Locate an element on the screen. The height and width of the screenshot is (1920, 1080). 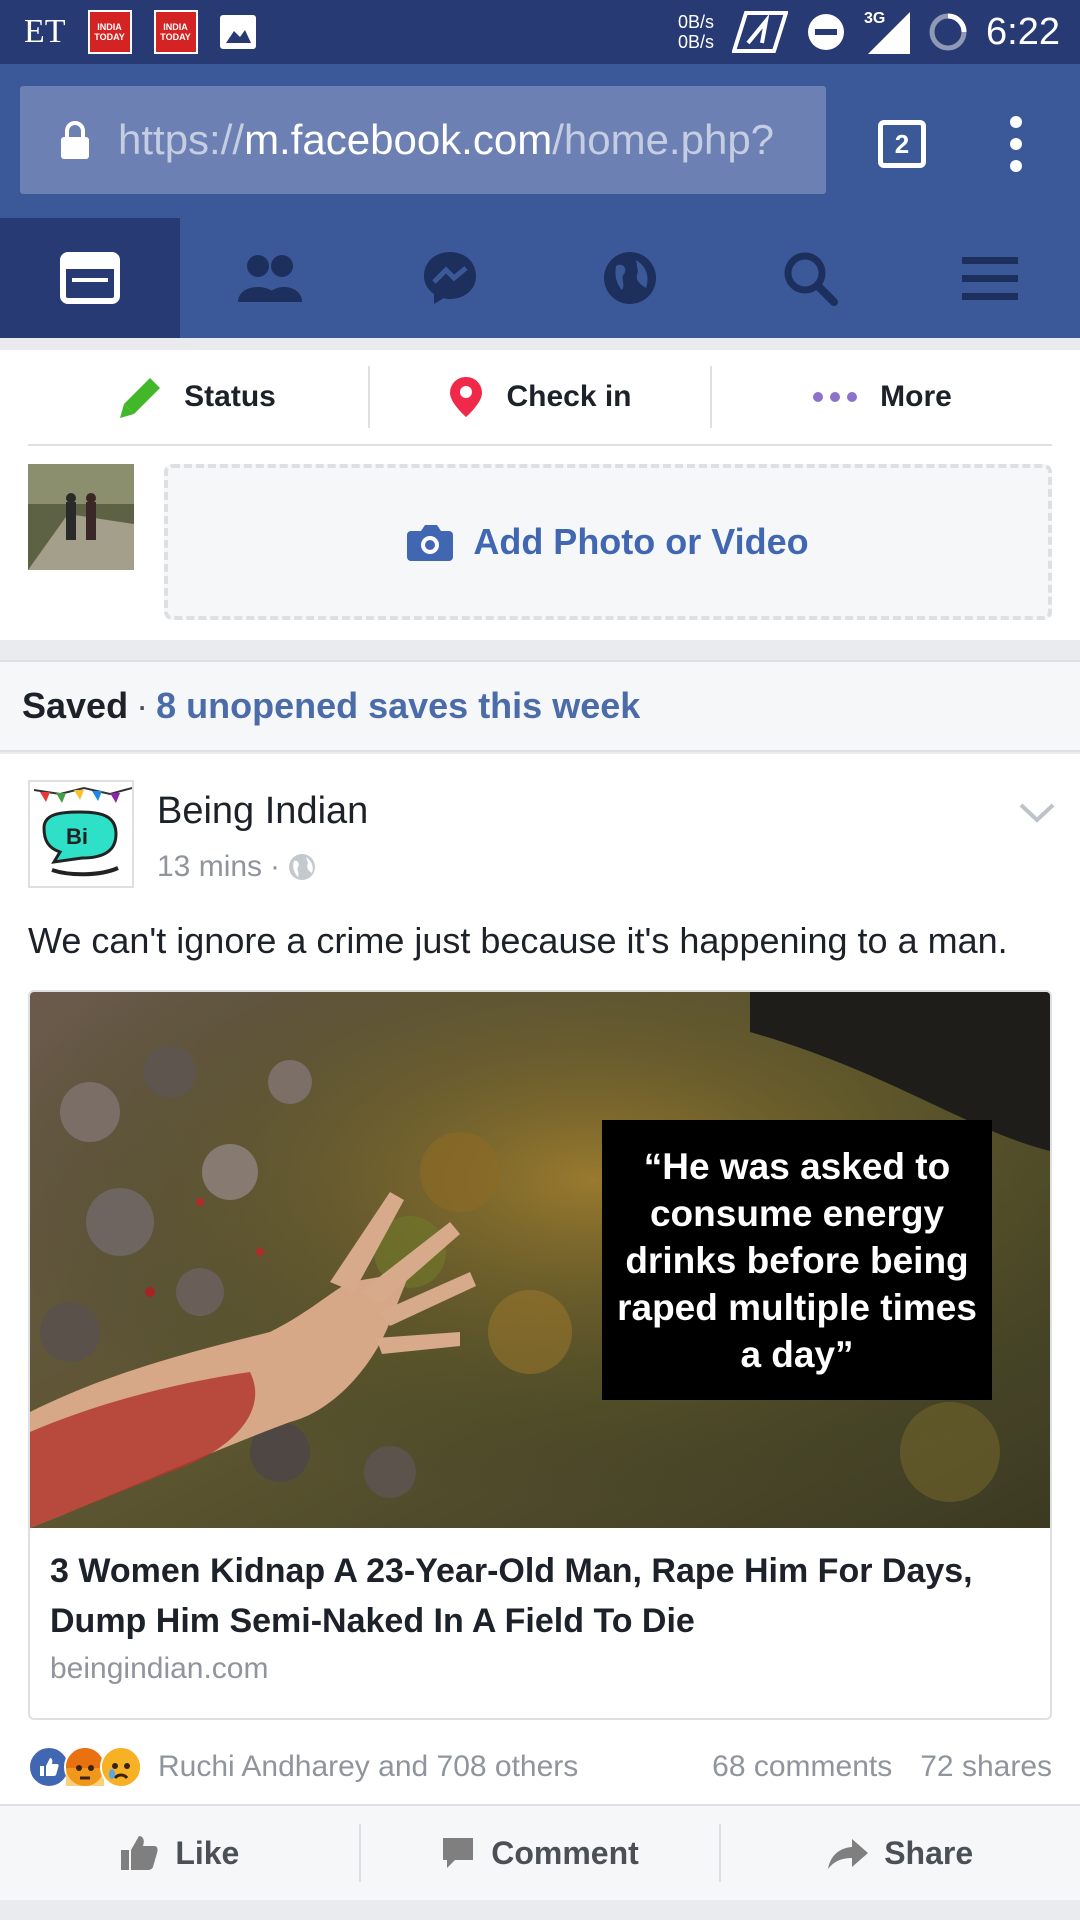
tab-messenger is located at coordinates (450, 278).